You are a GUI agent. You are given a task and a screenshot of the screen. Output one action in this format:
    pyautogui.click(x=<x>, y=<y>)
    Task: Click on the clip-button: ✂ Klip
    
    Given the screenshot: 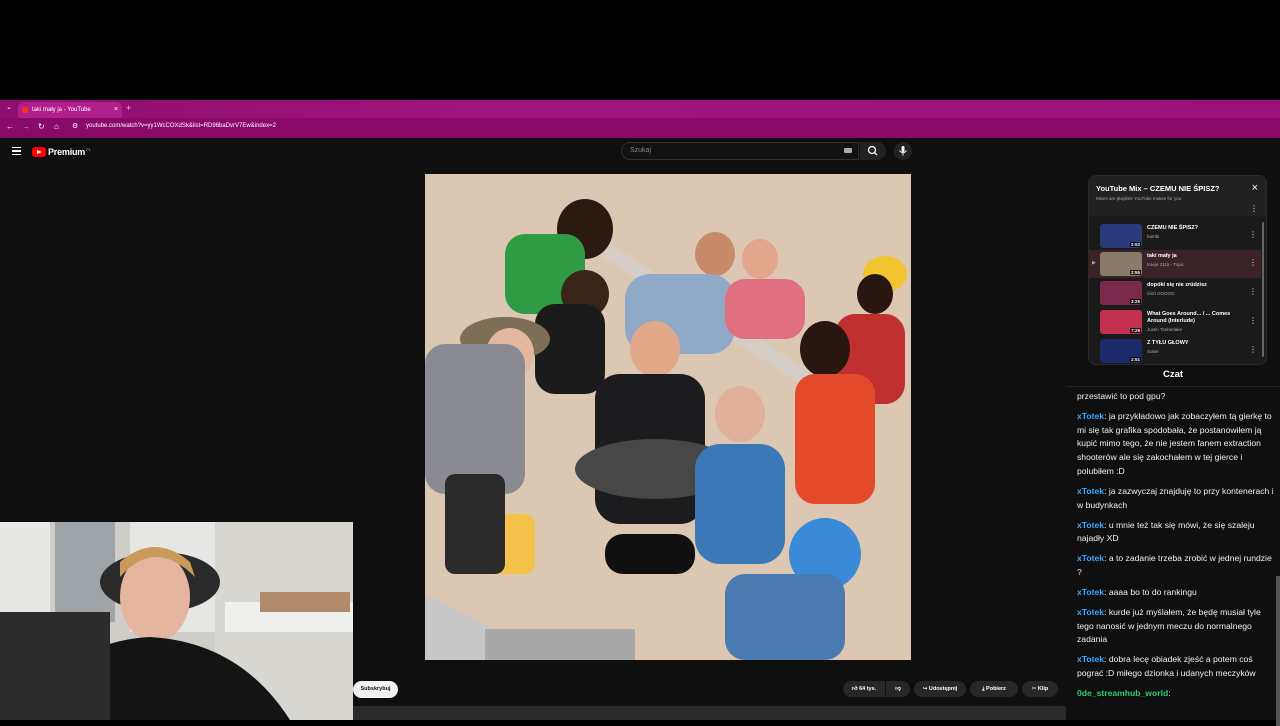 What is the action you would take?
    pyautogui.click(x=1040, y=689)
    